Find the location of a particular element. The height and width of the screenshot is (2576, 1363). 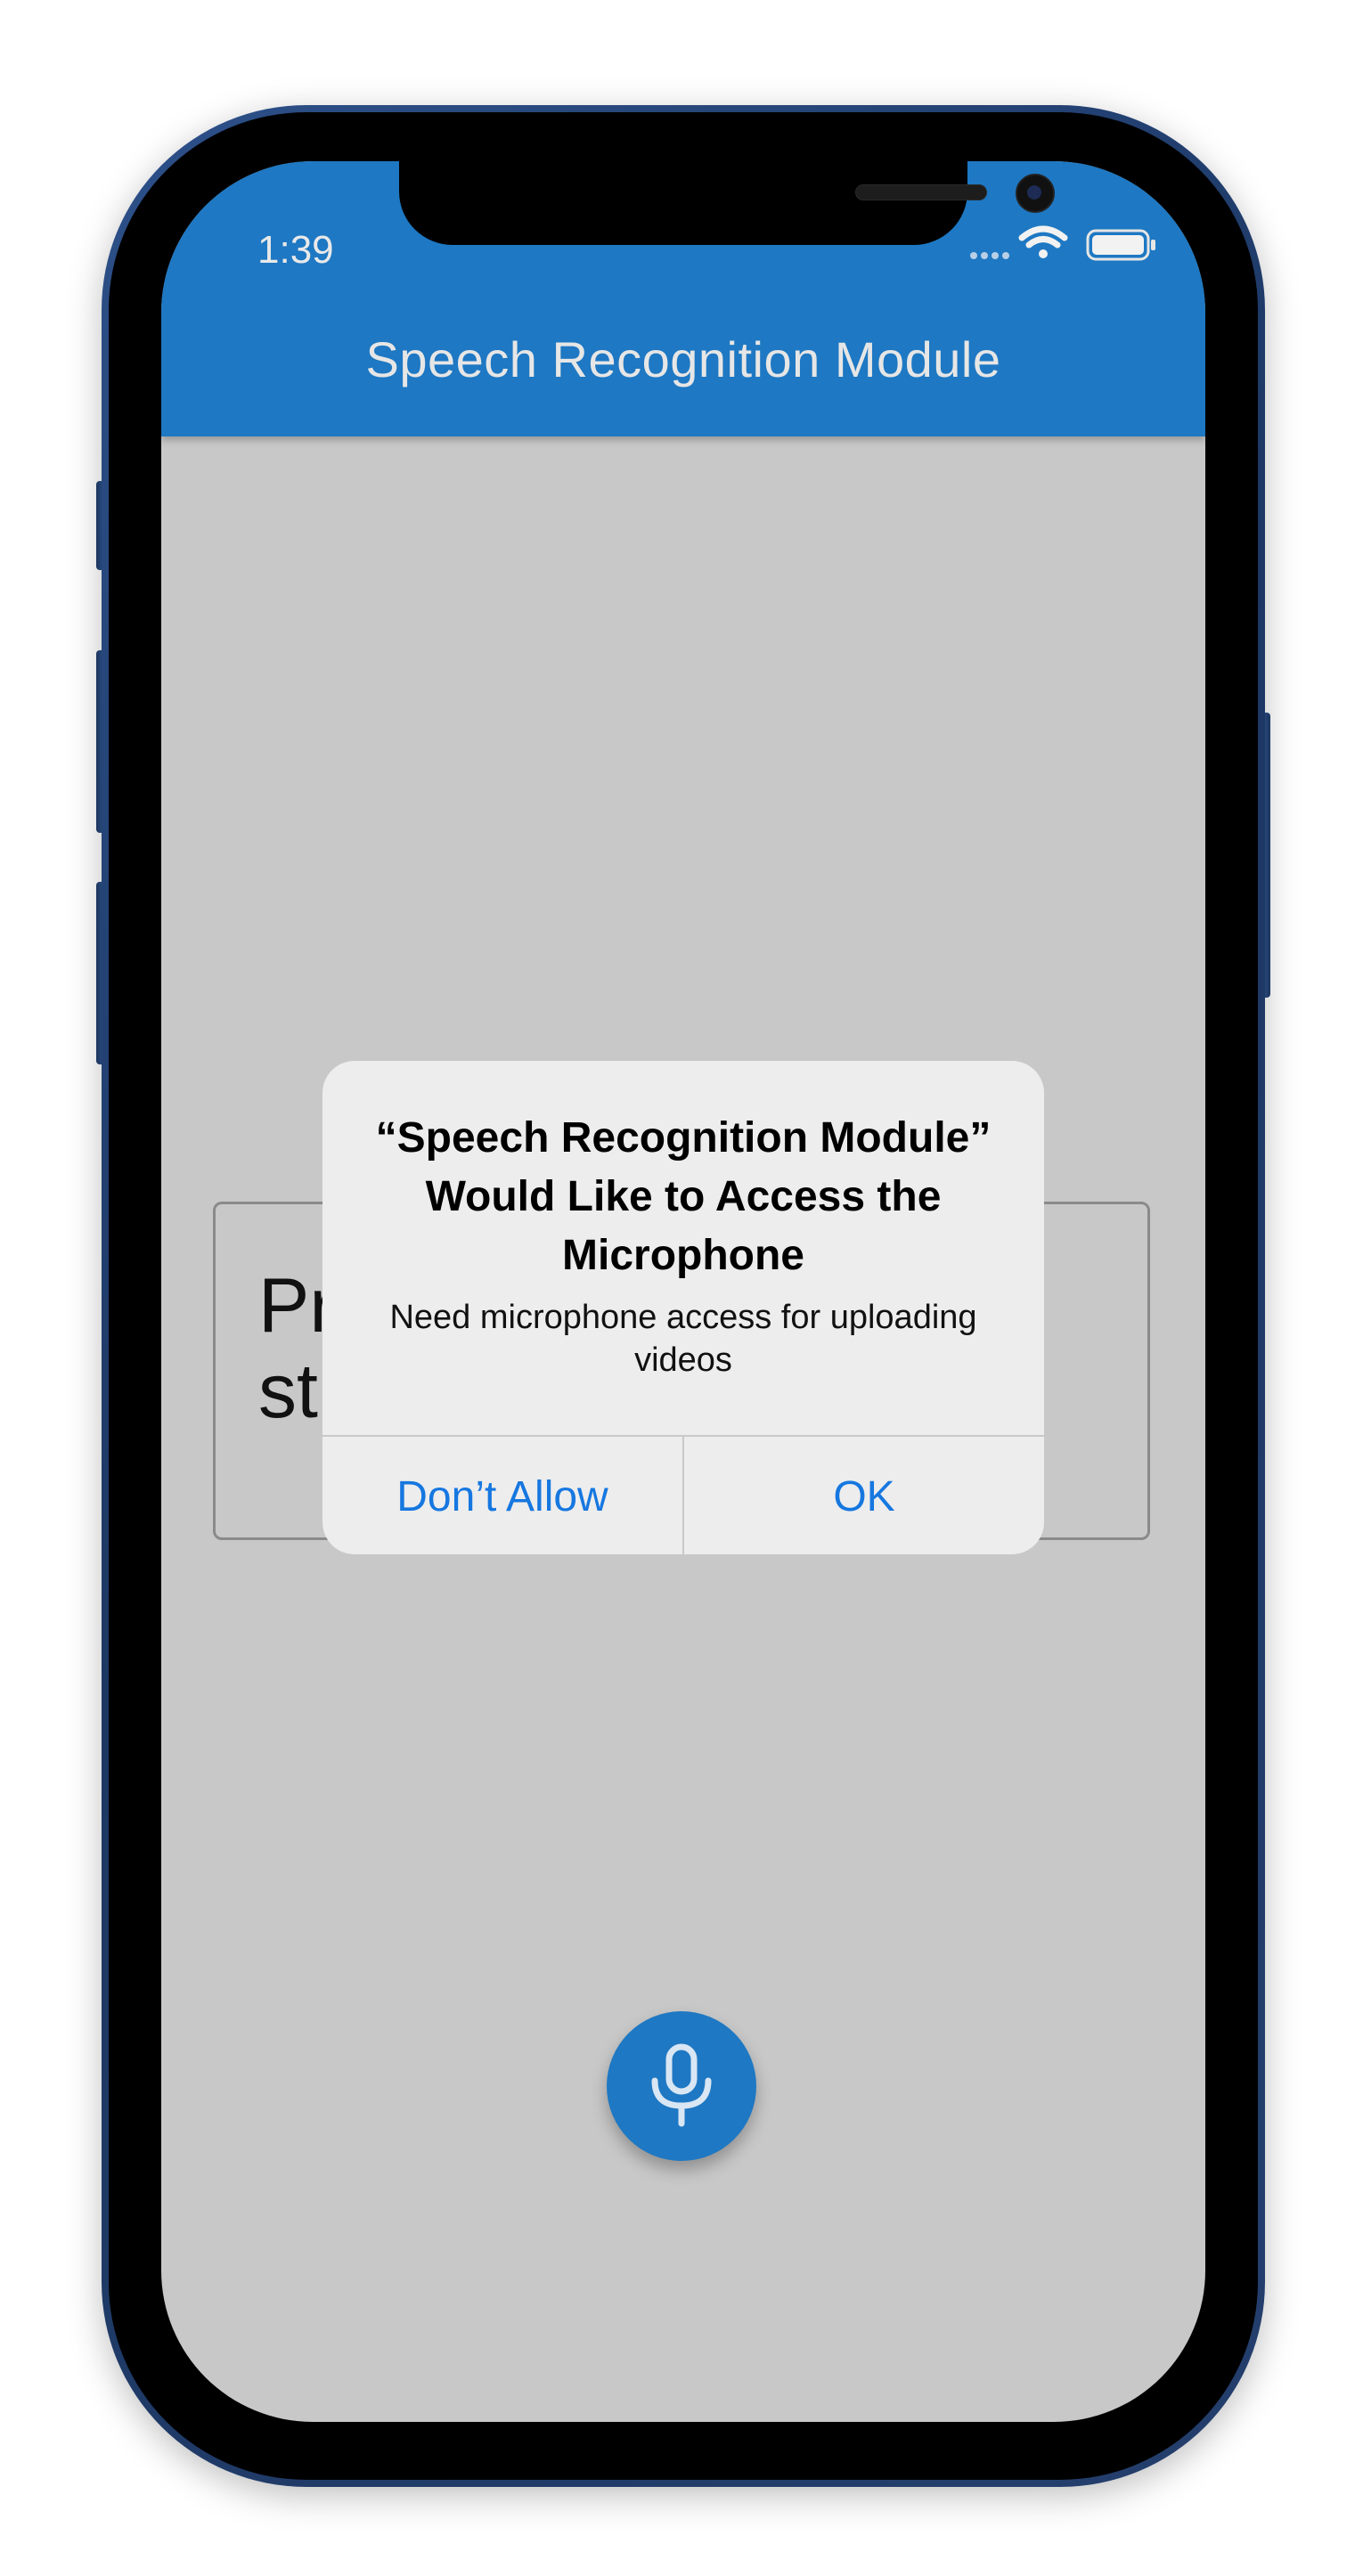

microphone-icon is located at coordinates (681, 2085).